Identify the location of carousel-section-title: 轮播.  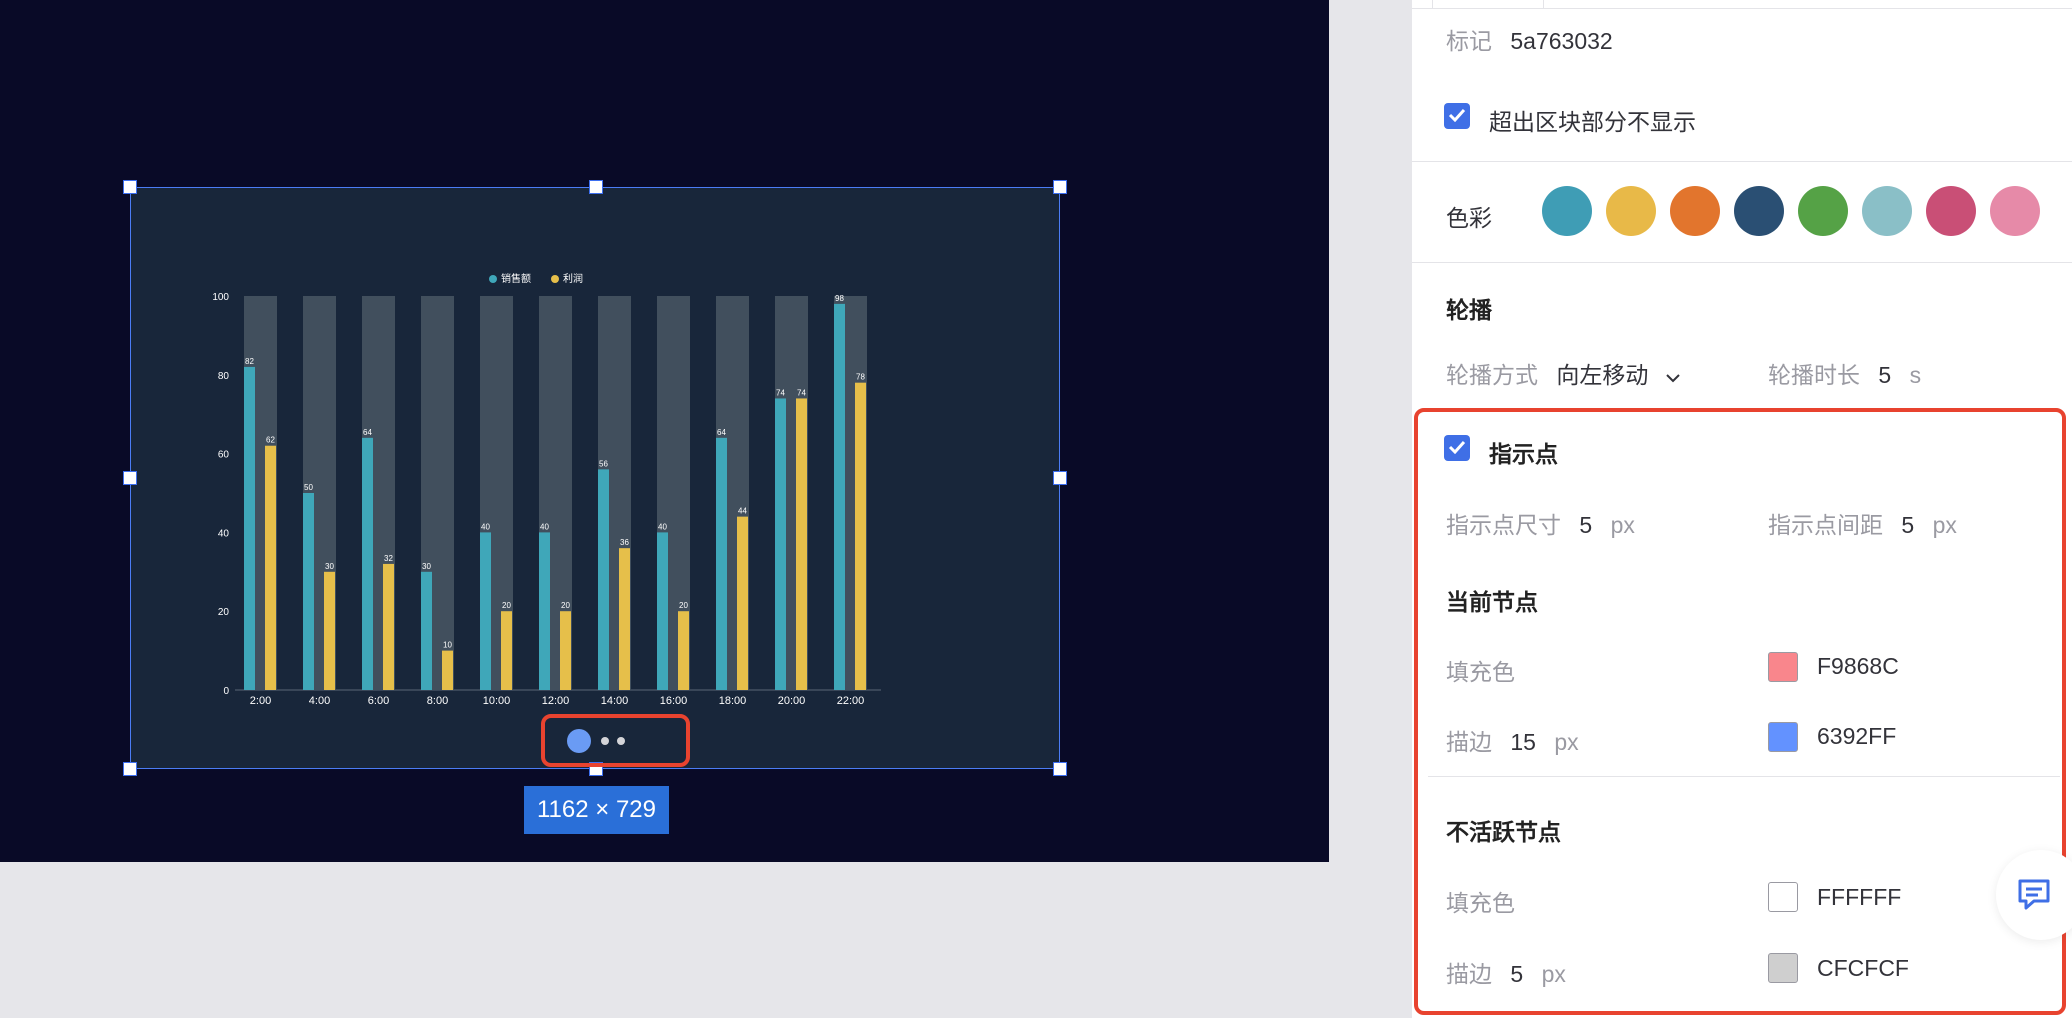
(1469, 310).